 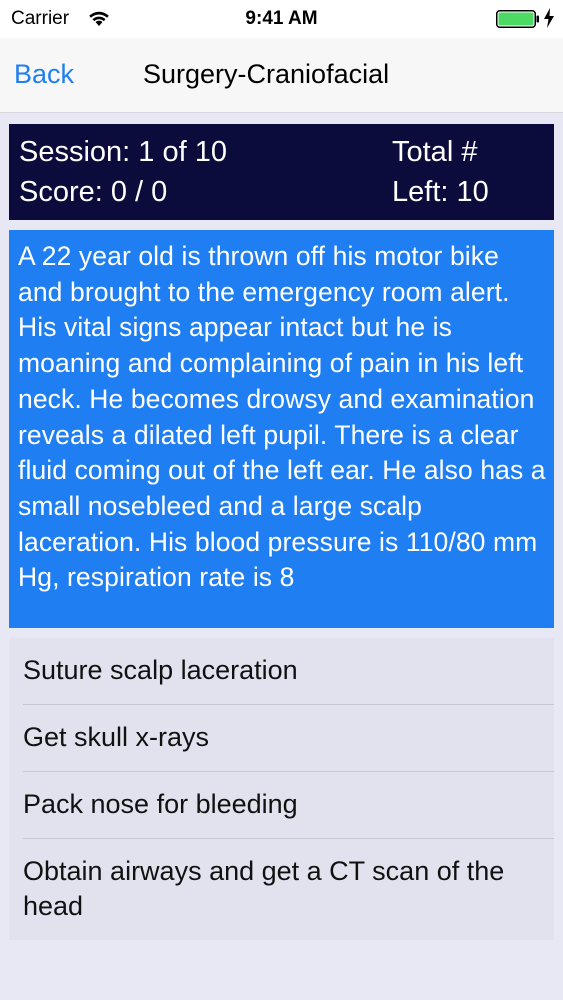 I want to click on answer-label: Get skull x-rays, so click(x=116, y=737).